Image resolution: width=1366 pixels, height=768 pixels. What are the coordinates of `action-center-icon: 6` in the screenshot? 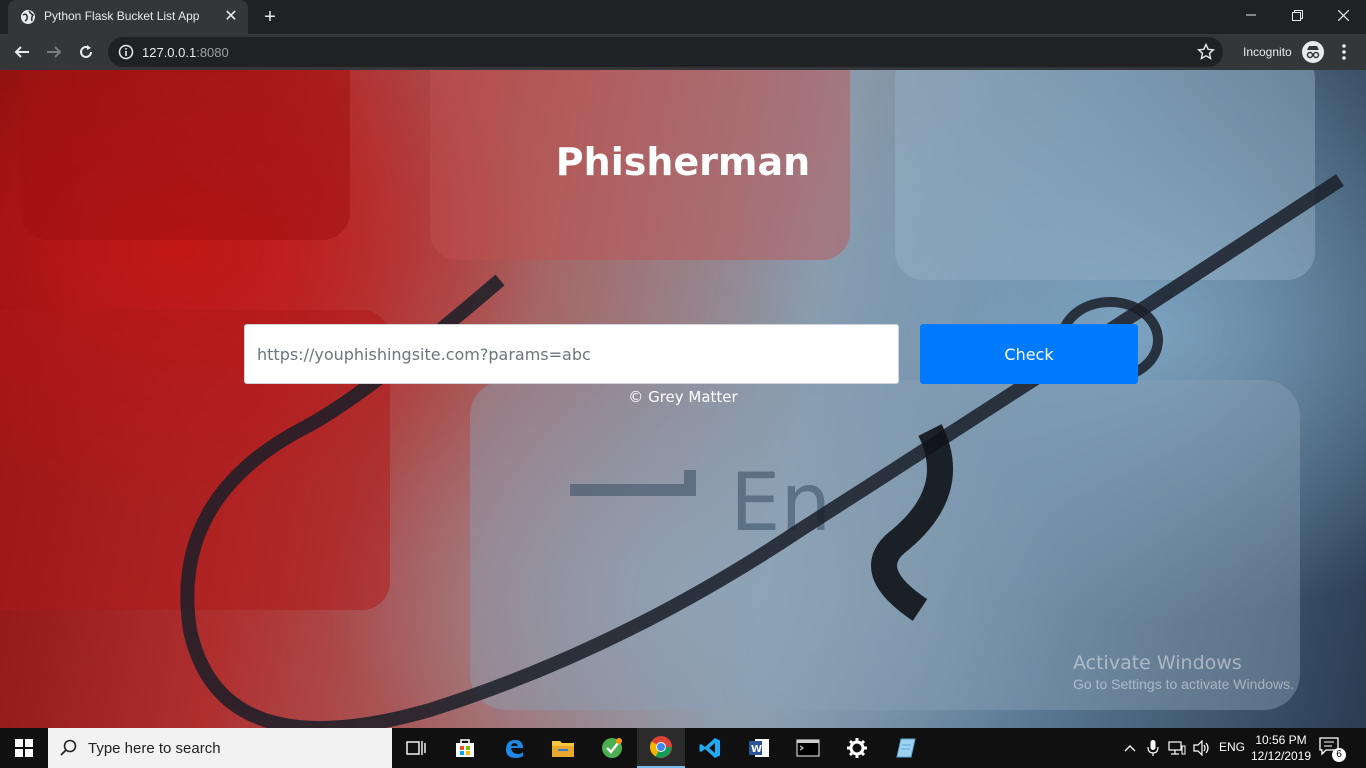 It's located at (1332, 749).